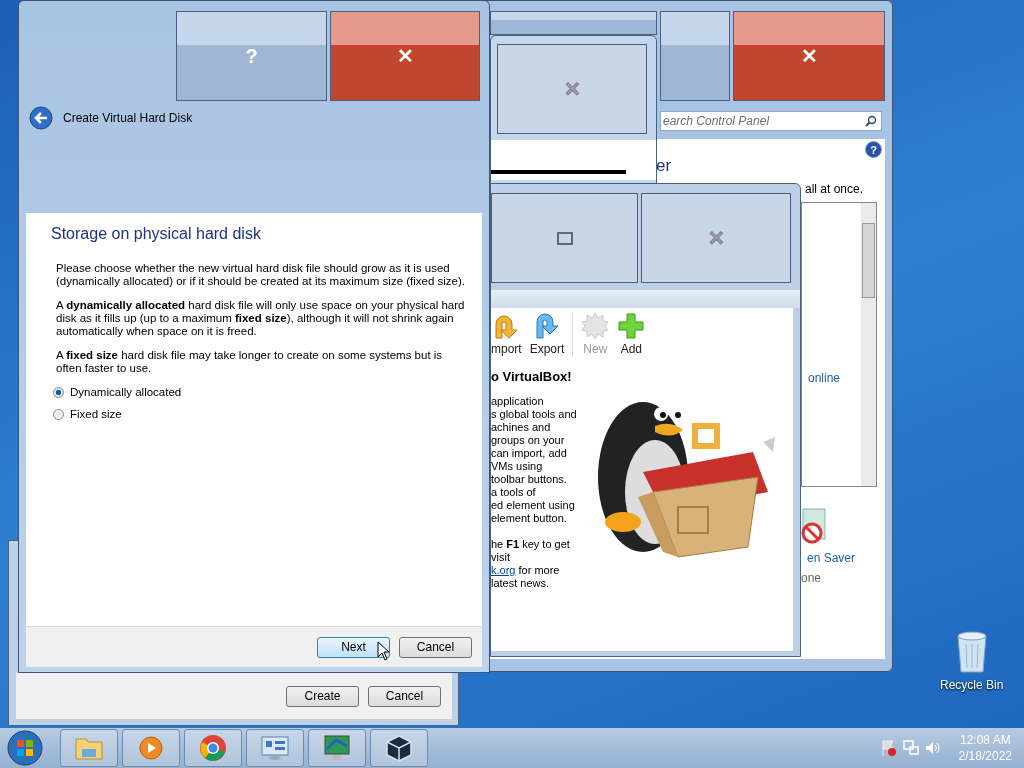 This screenshot has height=768, width=1024. I want to click on search-icon, so click(871, 121).